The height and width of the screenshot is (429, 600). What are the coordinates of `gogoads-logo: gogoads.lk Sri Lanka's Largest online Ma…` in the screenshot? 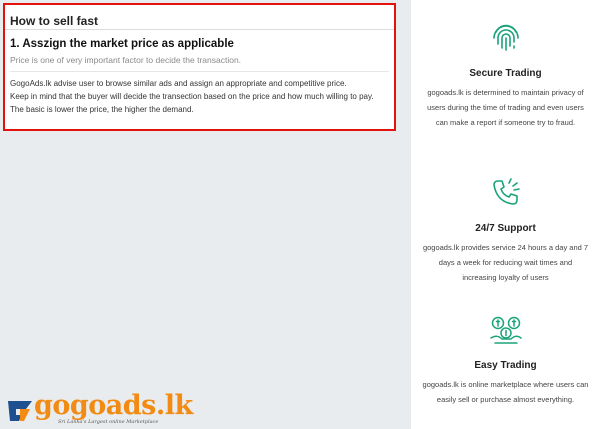 It's located at (99, 409).